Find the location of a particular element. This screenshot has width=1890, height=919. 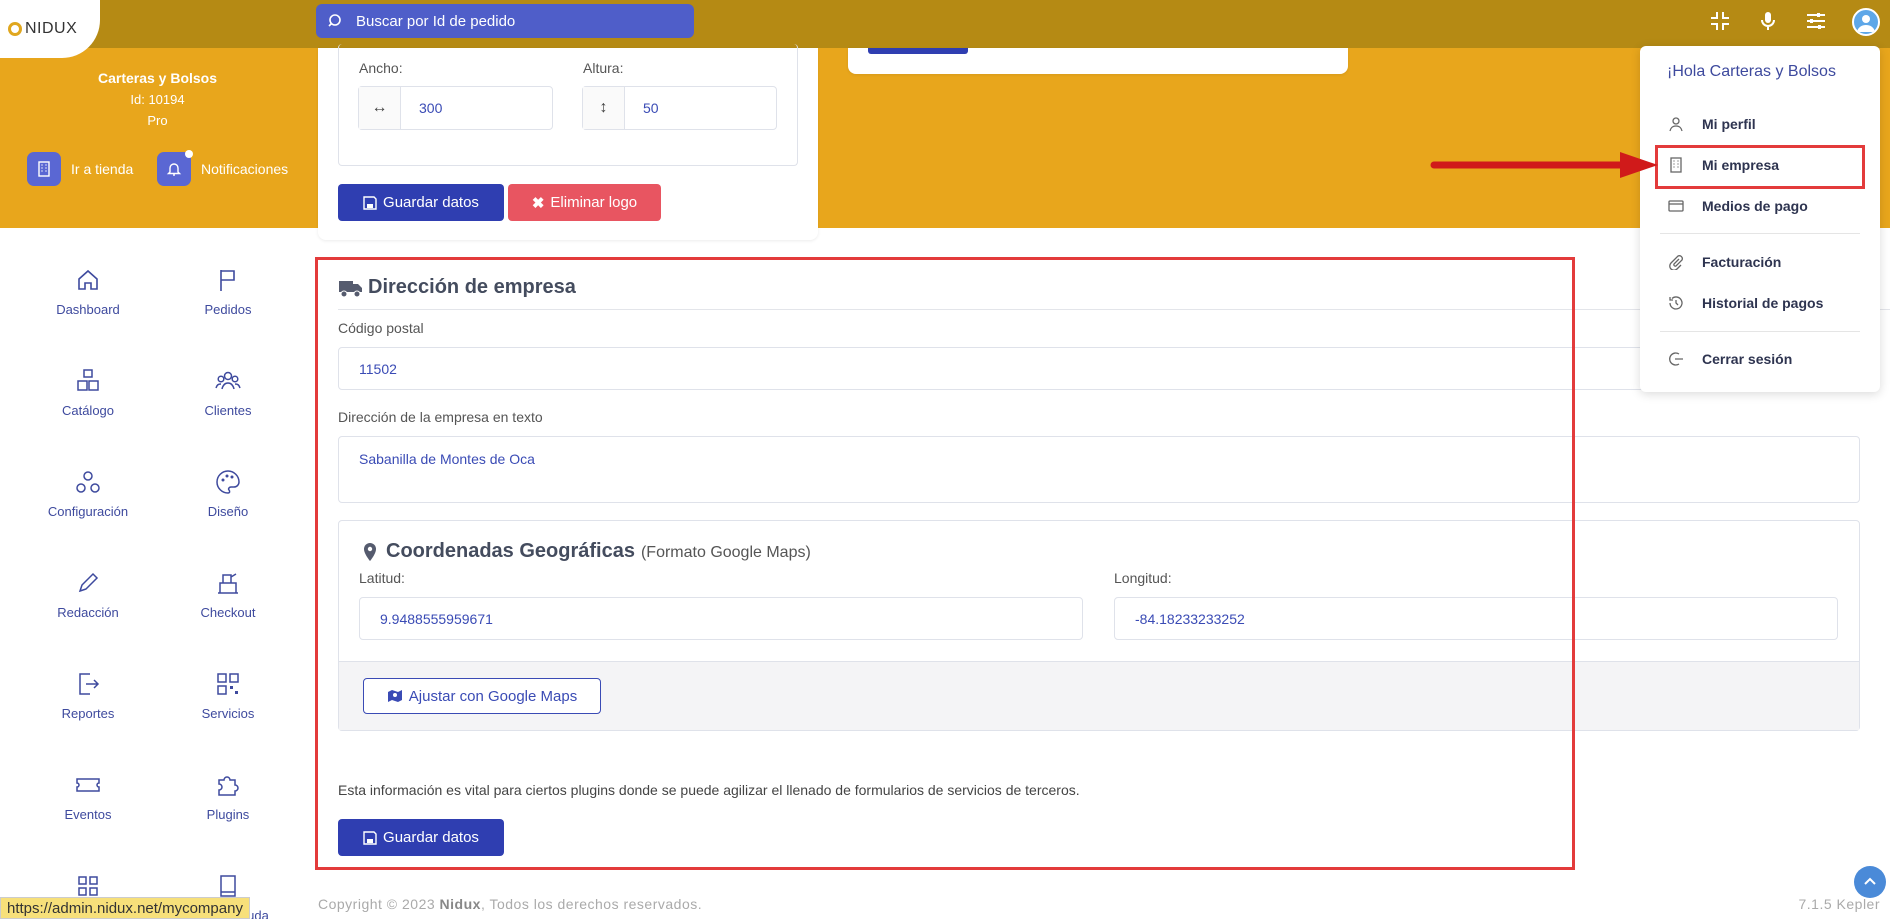

latitude-label: Latitud: is located at coordinates (382, 578).